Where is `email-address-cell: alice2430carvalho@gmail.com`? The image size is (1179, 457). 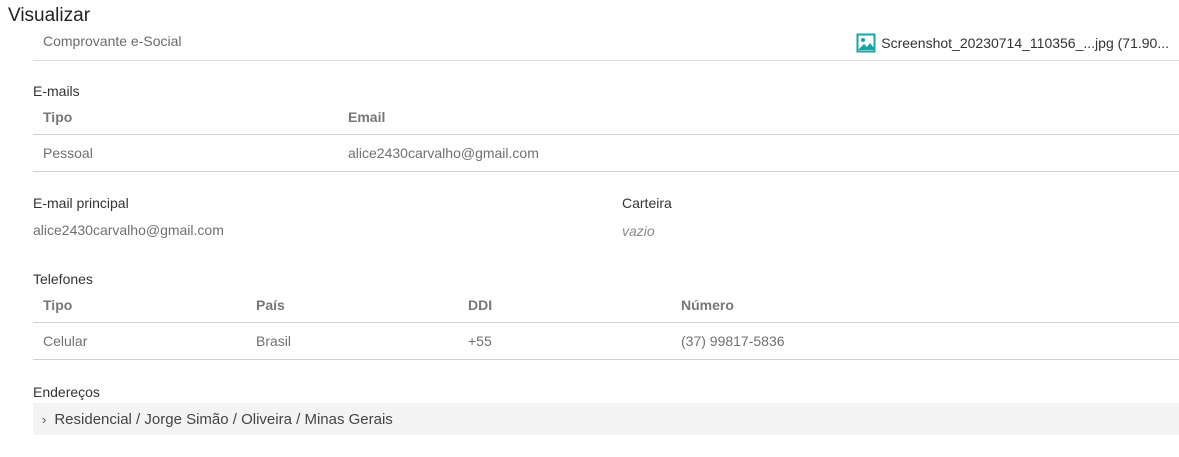 email-address-cell: alice2430carvalho@gmail.com is located at coordinates (758, 153).